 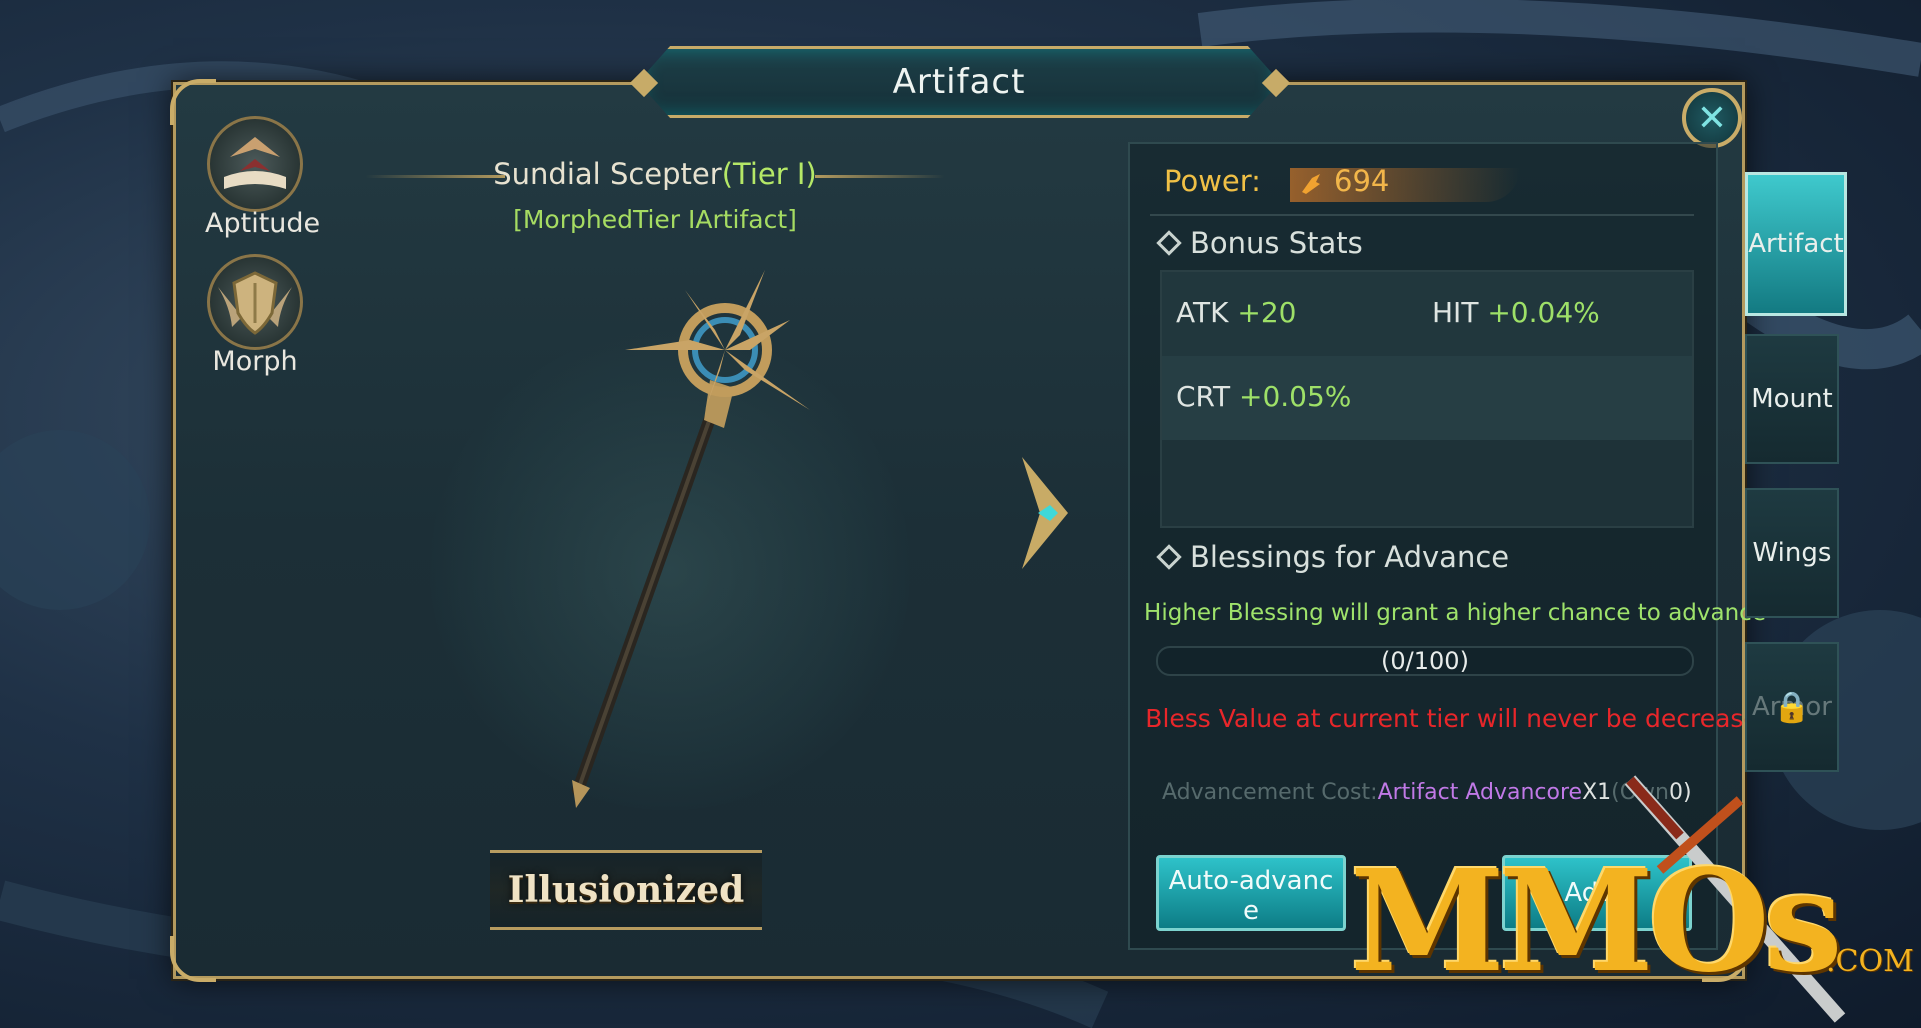 What do you see at coordinates (1480, 792) in the screenshot?
I see `cost-item: Artifact Advancore` at bounding box center [1480, 792].